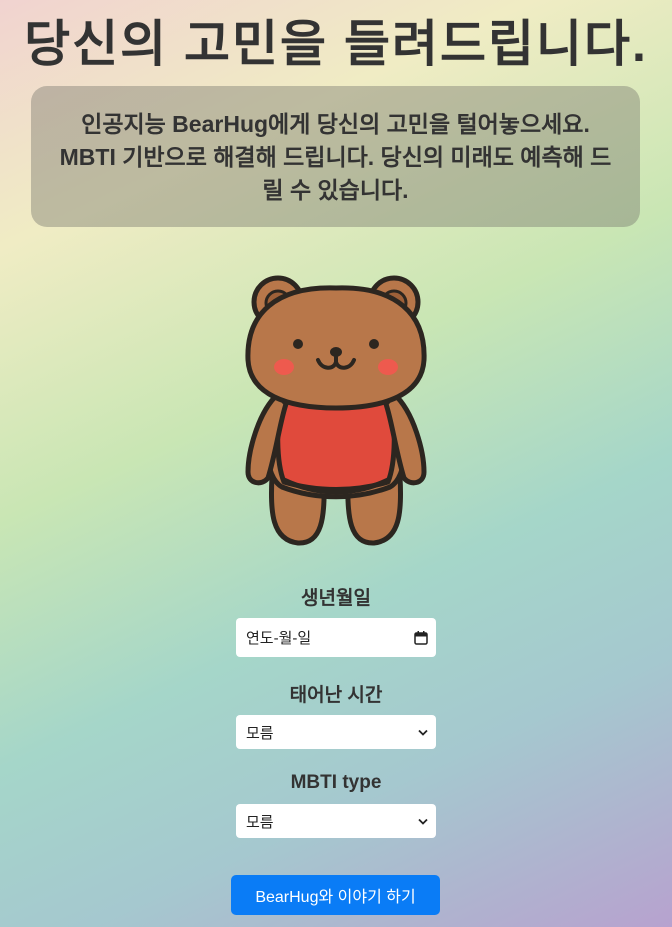 The height and width of the screenshot is (927, 672). I want to click on birth-time-selected: 모름, so click(260, 733).